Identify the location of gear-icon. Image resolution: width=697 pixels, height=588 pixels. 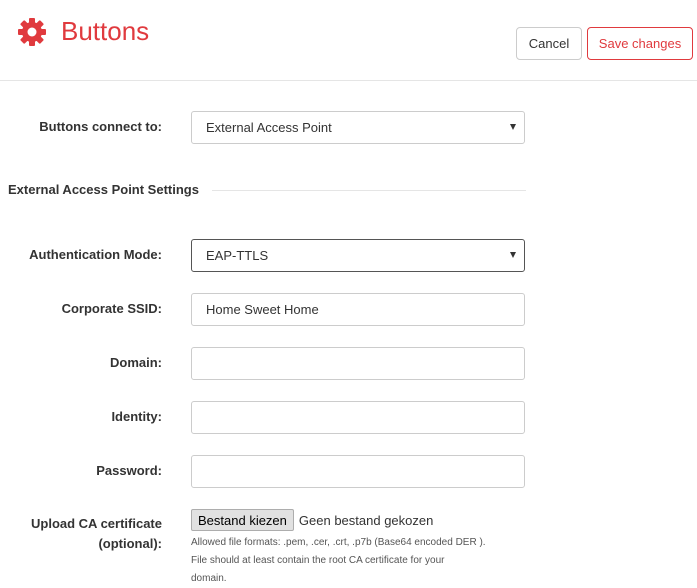
(32, 32).